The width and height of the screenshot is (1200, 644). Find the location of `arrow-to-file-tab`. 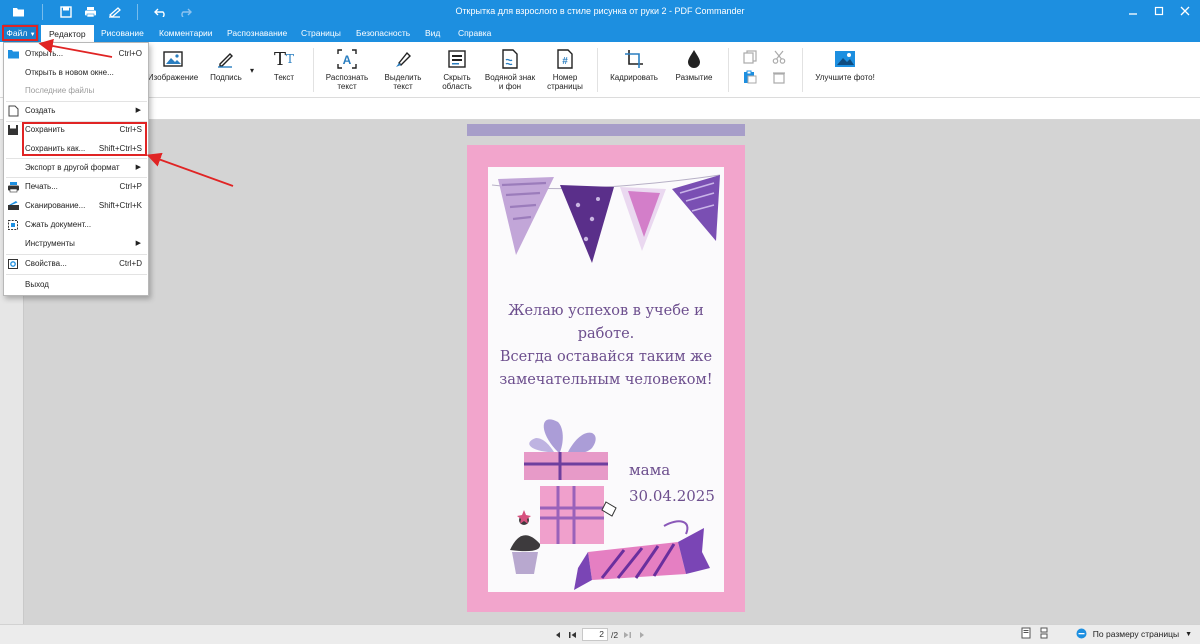

arrow-to-file-tab is located at coordinates (75, 48).